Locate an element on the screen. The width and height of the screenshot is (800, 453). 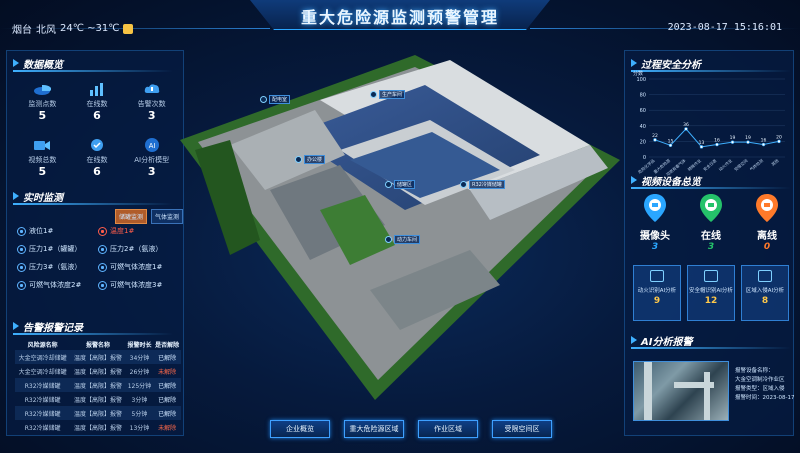
chart-x-tick-label: 其他 is located at coordinates (775, 162).